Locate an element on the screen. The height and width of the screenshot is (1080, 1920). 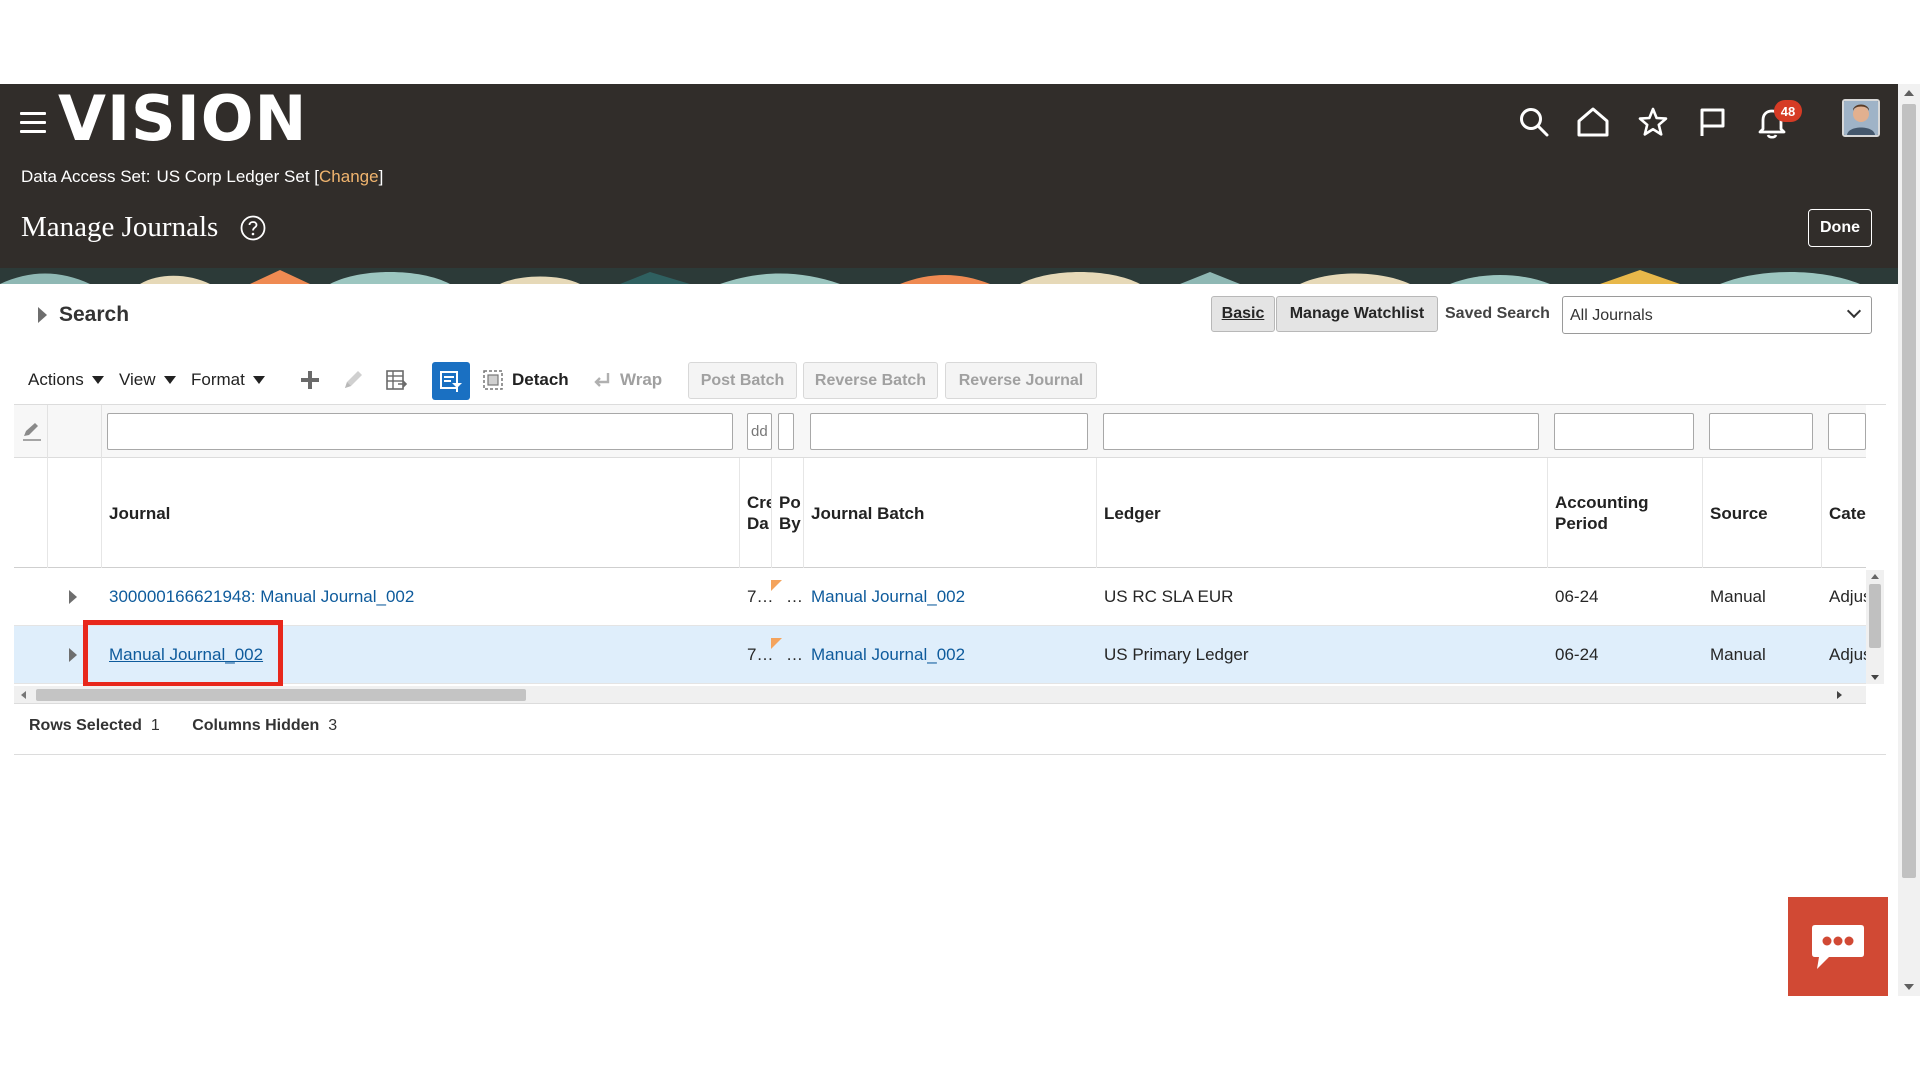
col-journal: Journal is located at coordinates (421, 513).